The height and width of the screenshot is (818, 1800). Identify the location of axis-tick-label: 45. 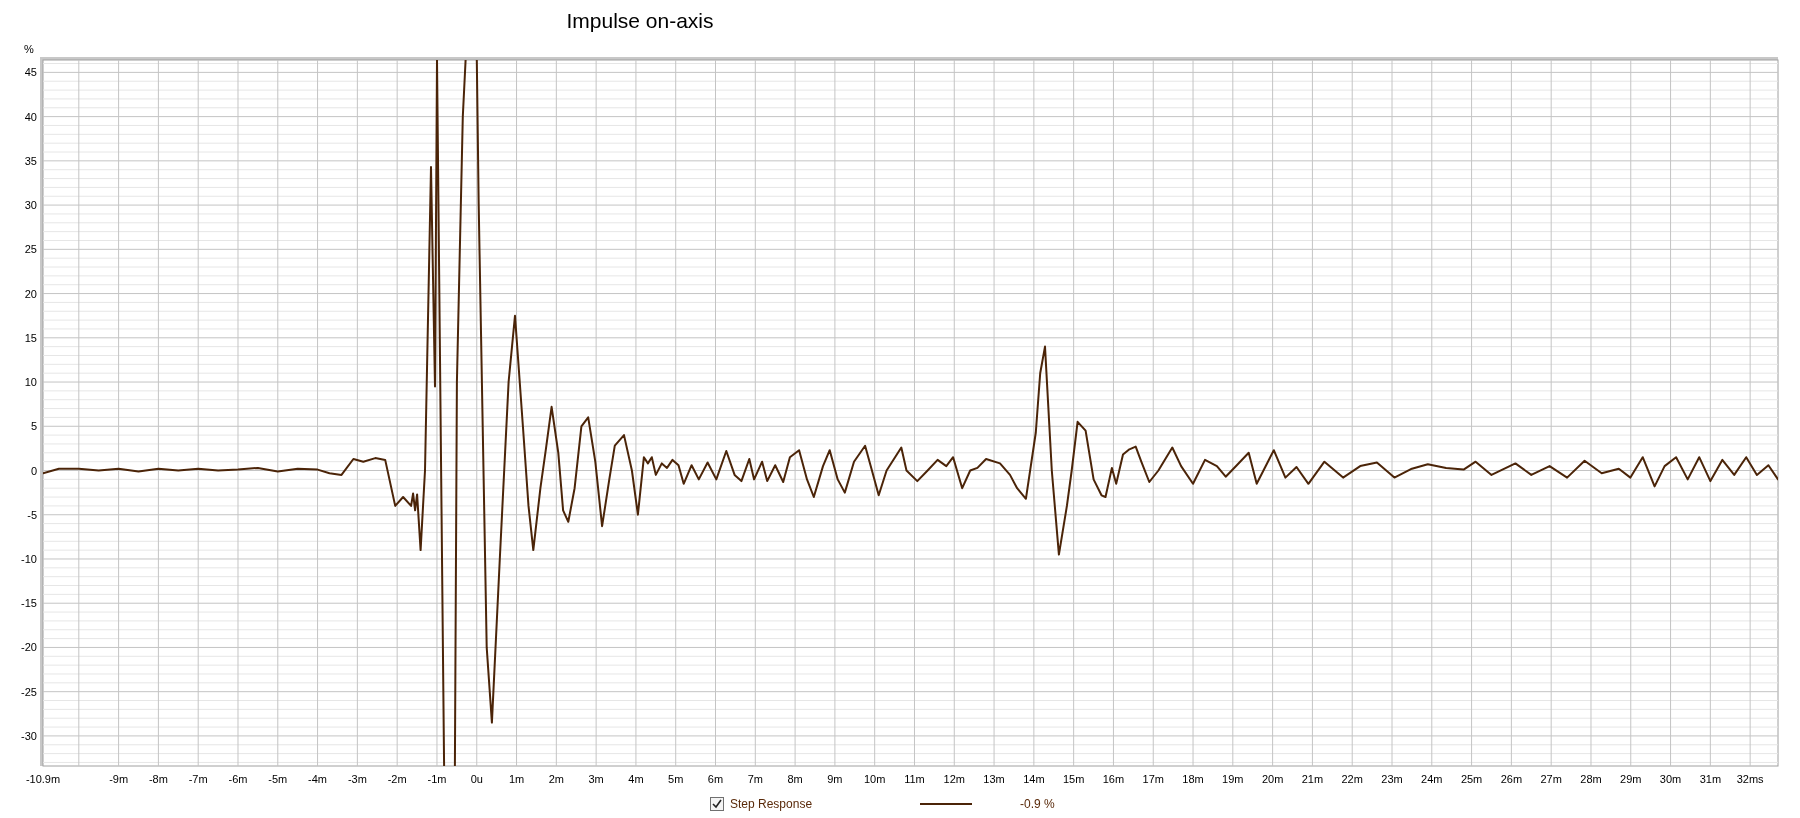
(30, 72).